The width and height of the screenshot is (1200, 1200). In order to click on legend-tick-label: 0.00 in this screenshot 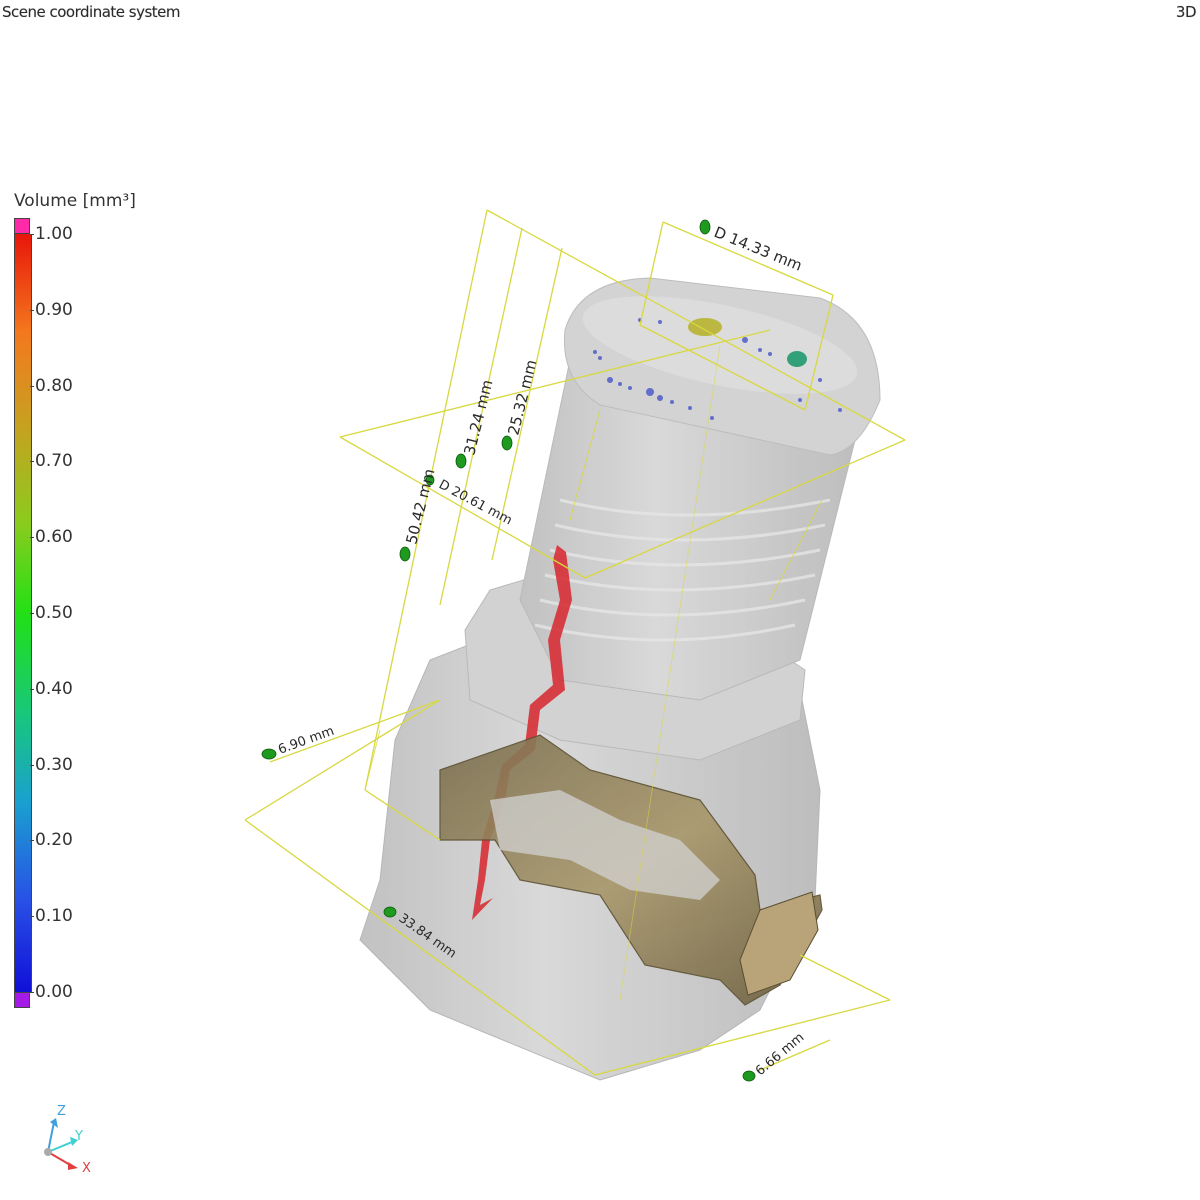, I will do `click(54, 992)`.